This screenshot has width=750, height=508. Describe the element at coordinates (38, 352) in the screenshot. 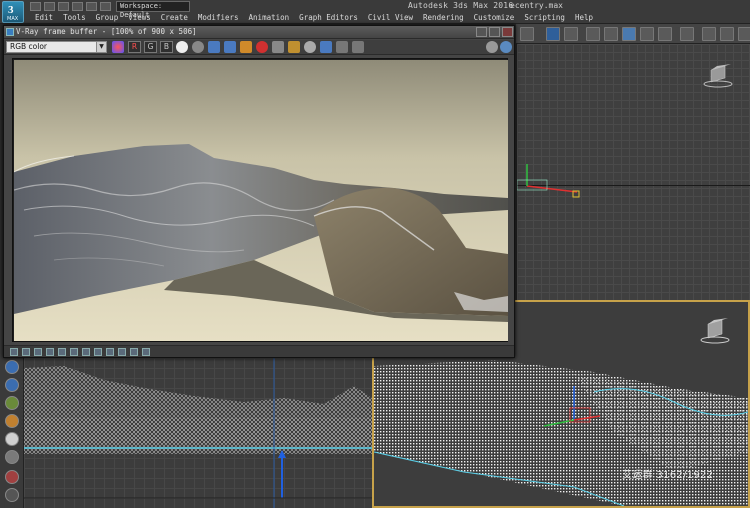

I see `exposure-icon` at that location.